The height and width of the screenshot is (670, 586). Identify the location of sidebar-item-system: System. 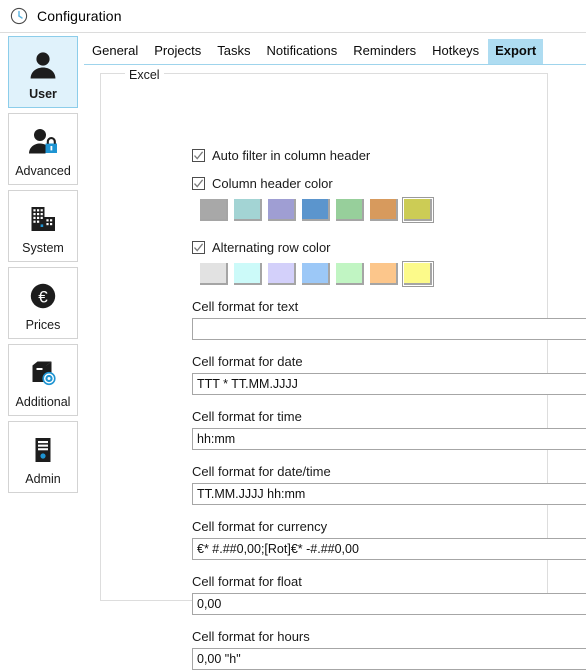
(43, 226).